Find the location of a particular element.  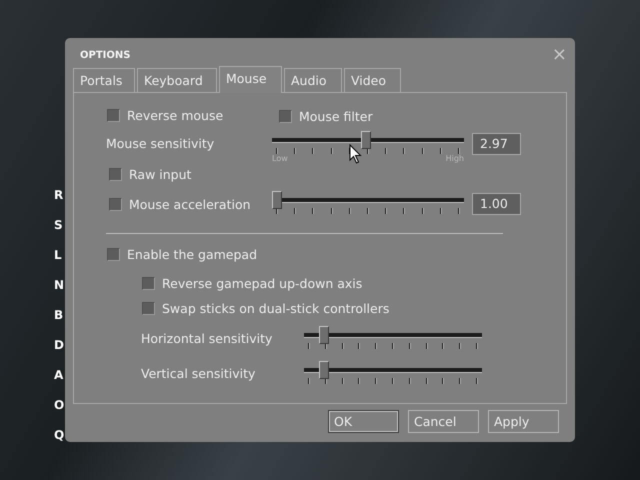

checkbox-label: Enable the gamepad is located at coordinates (192, 254).